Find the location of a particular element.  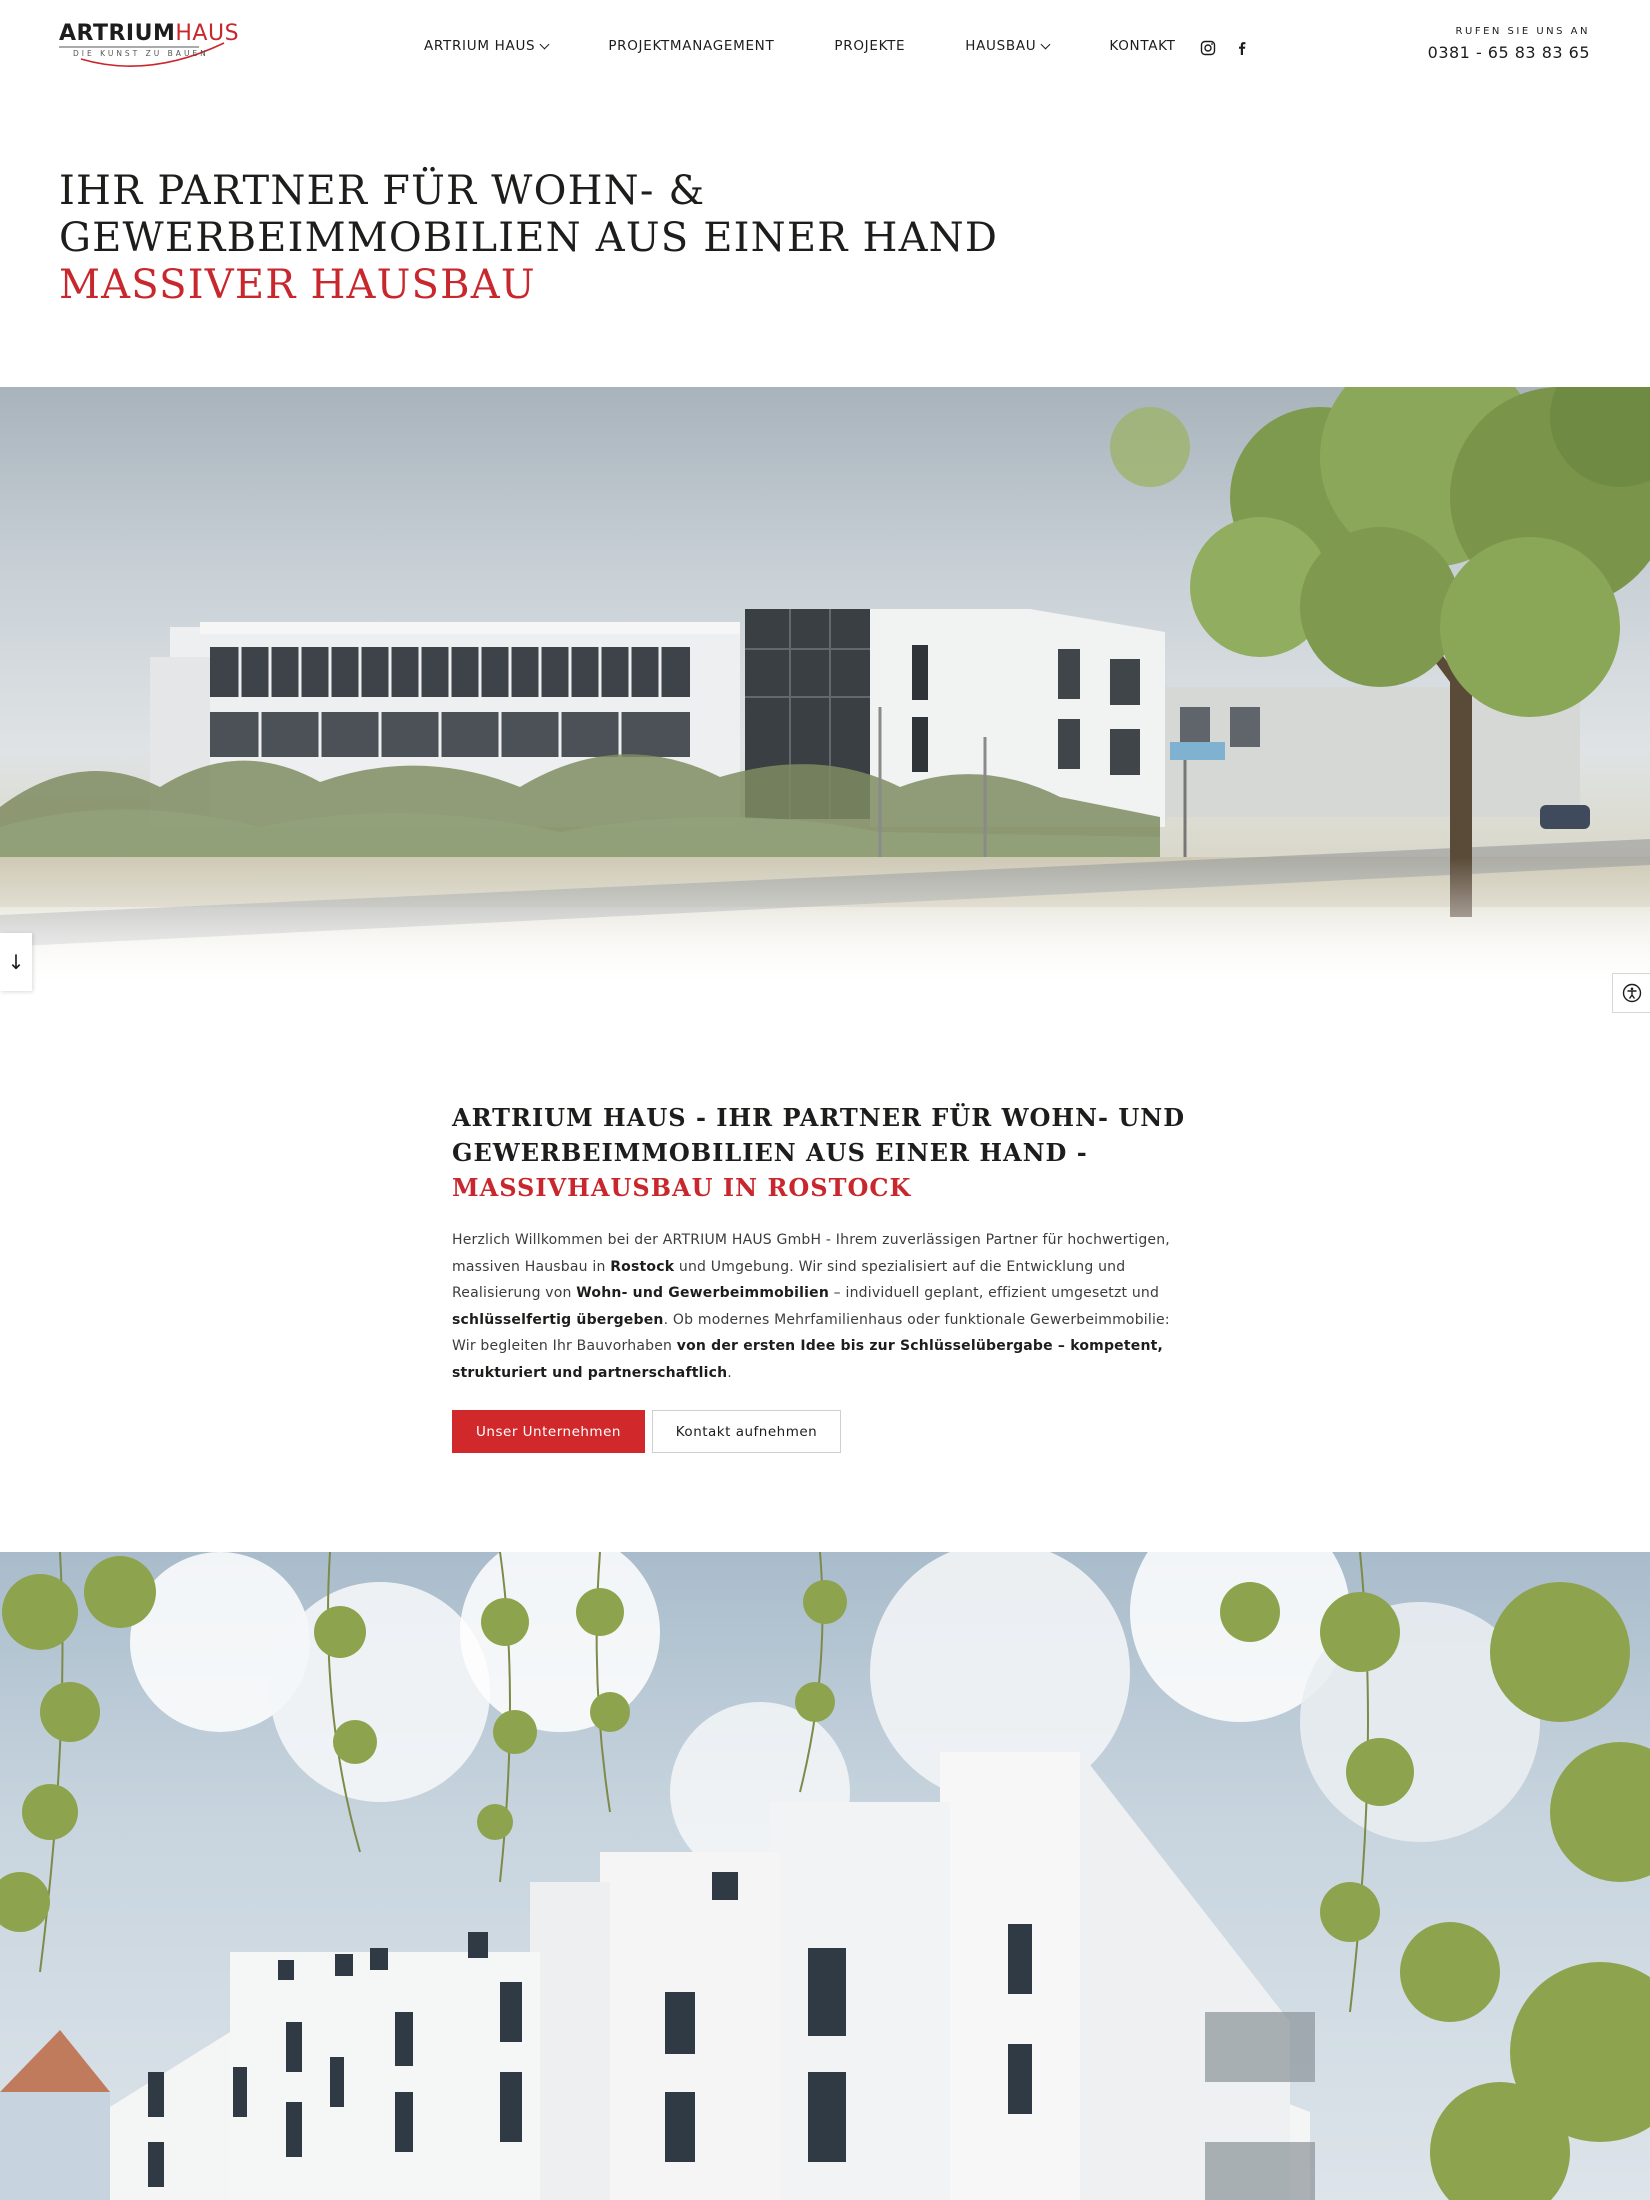

emphasis-text: Wohn- und Gewerbeimmobilien is located at coordinates (702, 1293).